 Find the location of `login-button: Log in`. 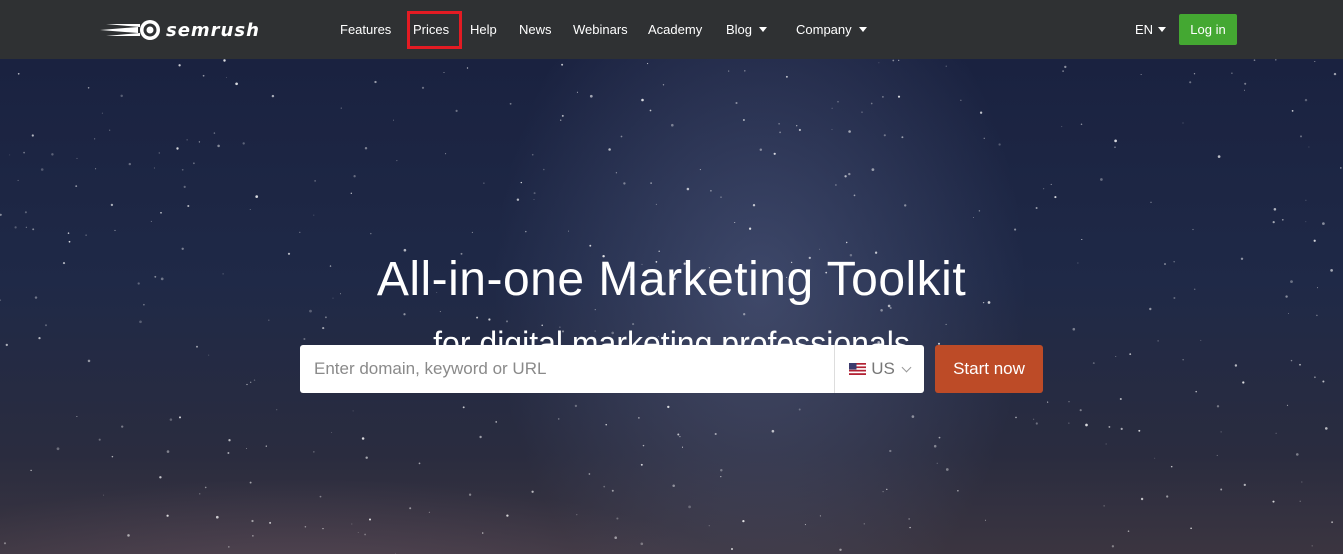

login-button: Log in is located at coordinates (1208, 29).